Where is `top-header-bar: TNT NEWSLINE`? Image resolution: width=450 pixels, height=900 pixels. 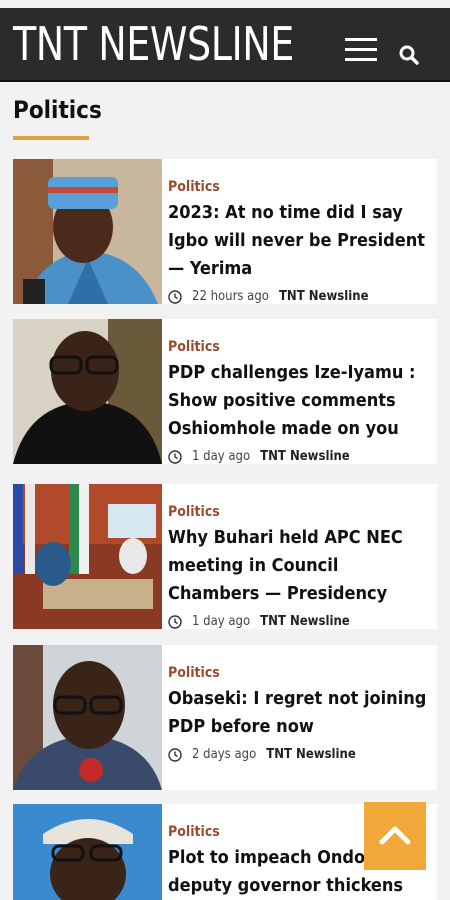
top-header-bar: TNT NEWSLINE is located at coordinates (225, 45).